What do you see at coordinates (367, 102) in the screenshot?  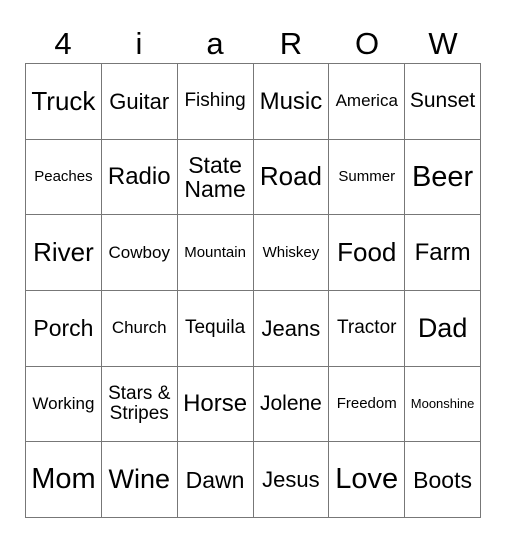 I see `bingo-cell: America` at bounding box center [367, 102].